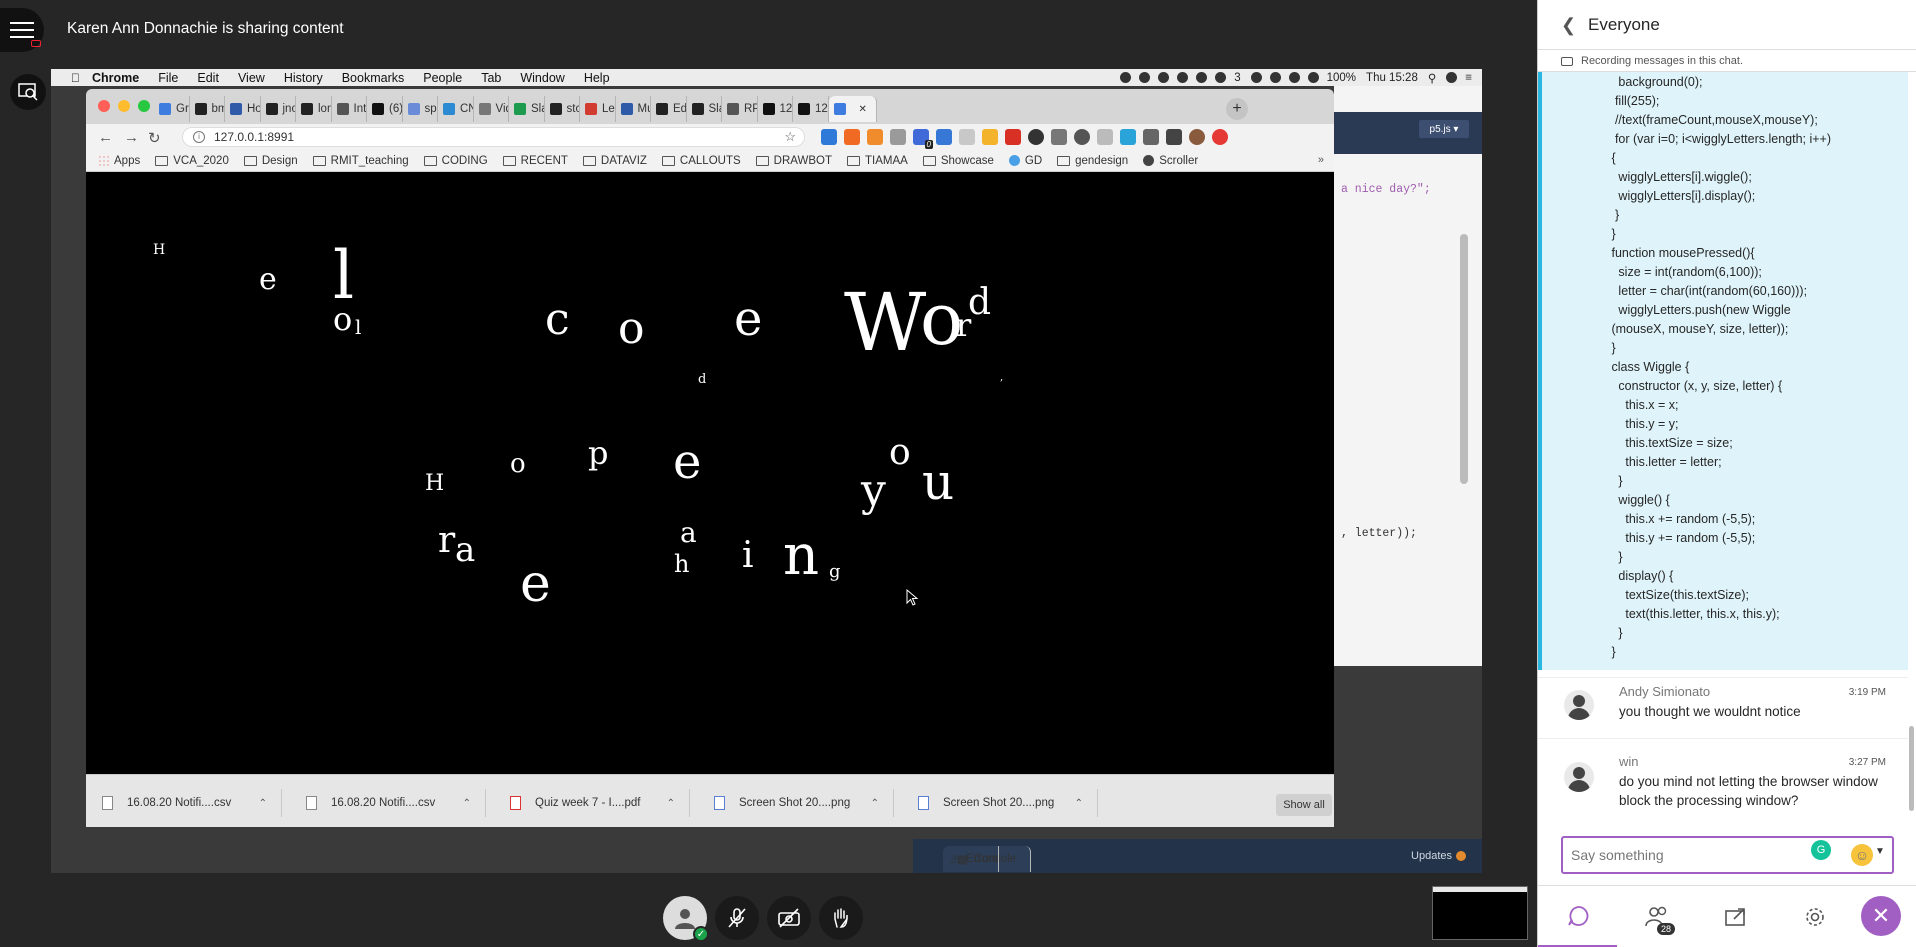 The image size is (1916, 947). I want to click on errors-tab: ⚠ Errors, so click(972, 859).